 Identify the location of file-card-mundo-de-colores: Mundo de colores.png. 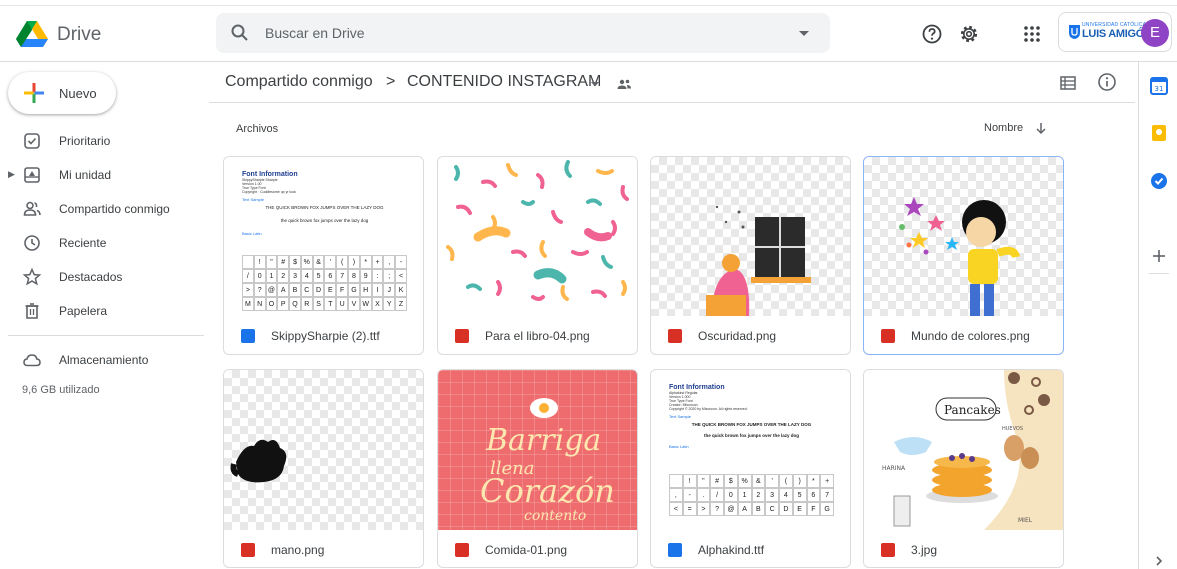
(963, 255).